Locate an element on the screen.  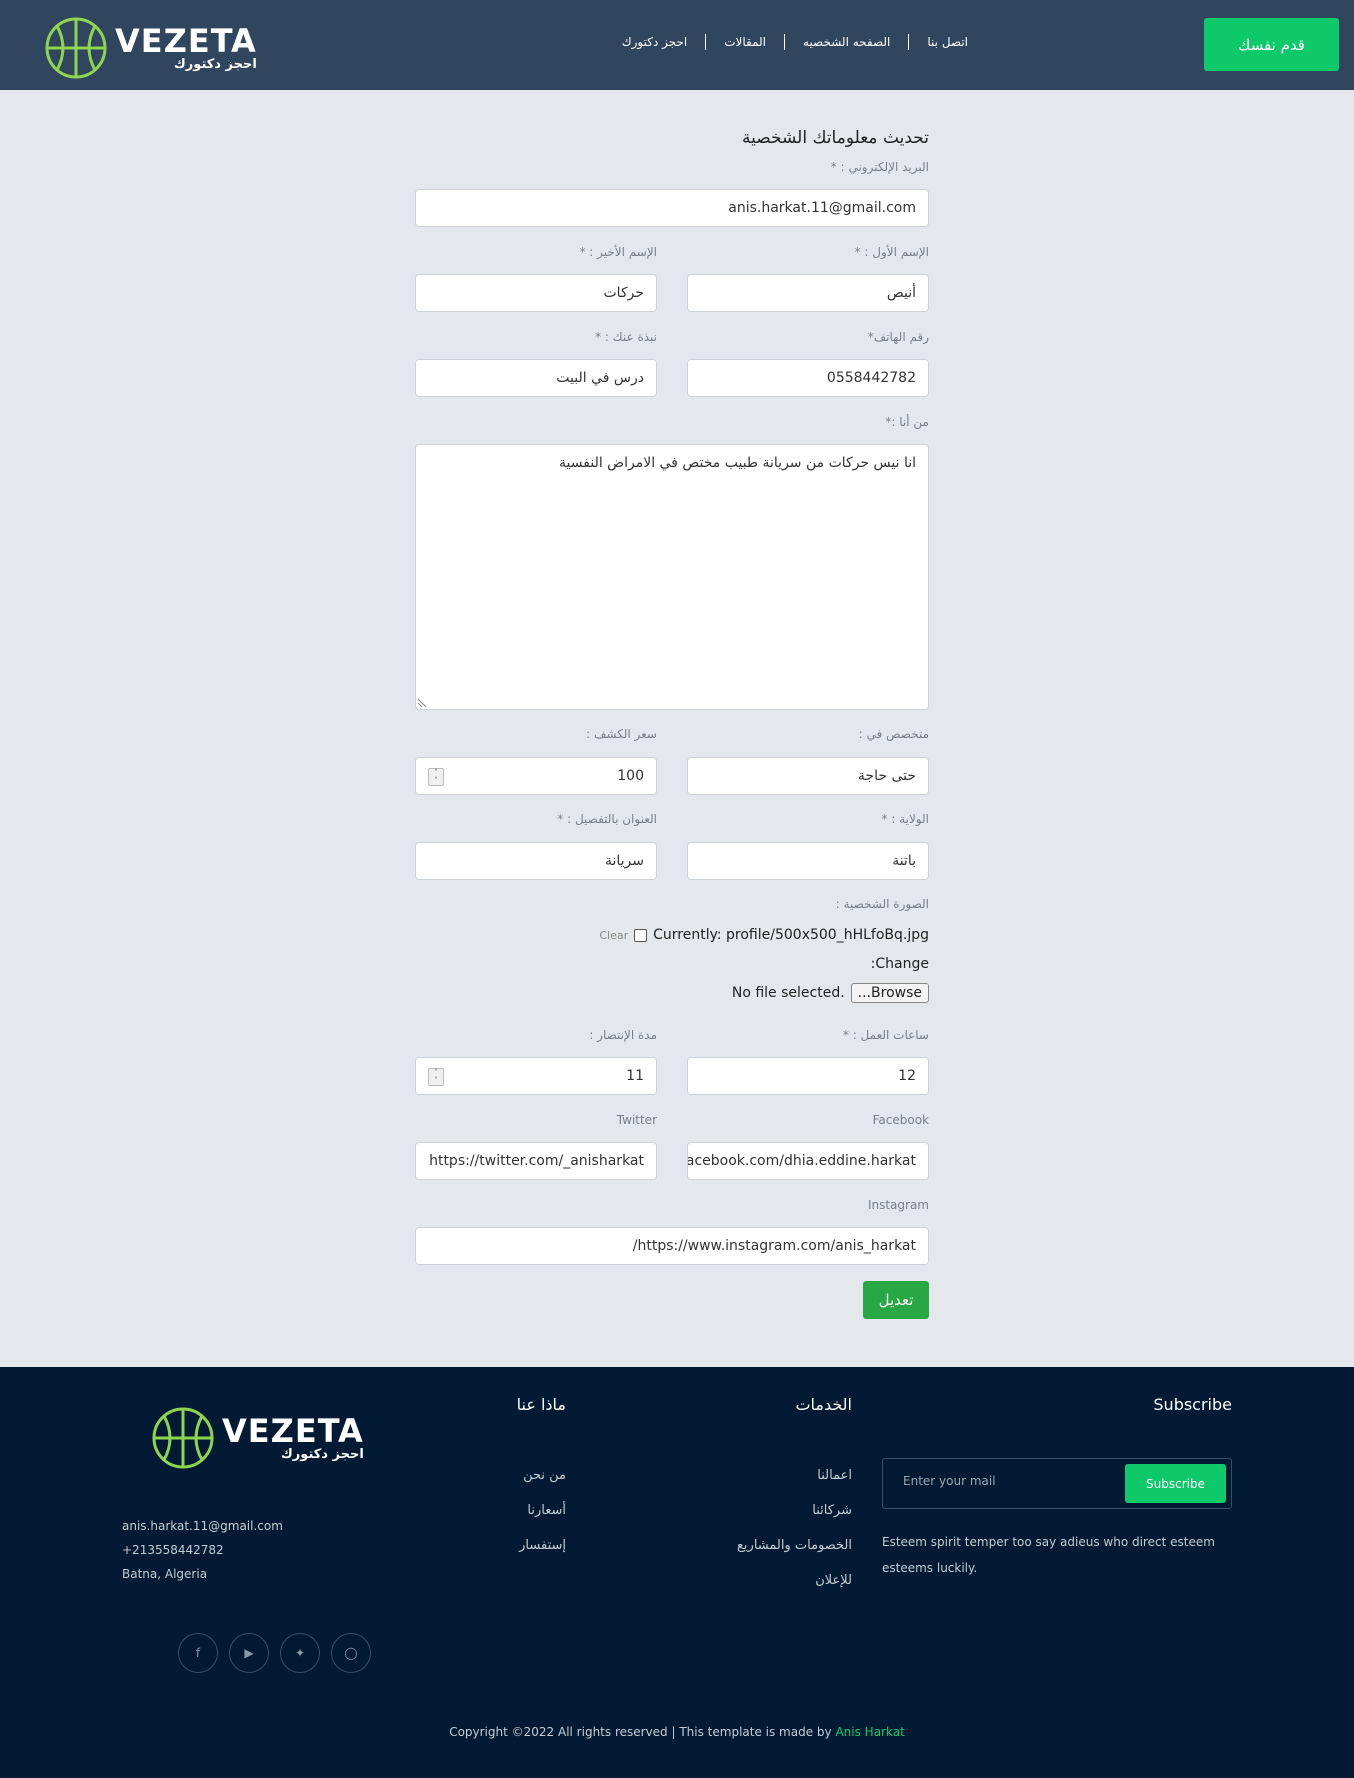
last-name-label: الإسم الأخير : * is located at coordinates (618, 252).